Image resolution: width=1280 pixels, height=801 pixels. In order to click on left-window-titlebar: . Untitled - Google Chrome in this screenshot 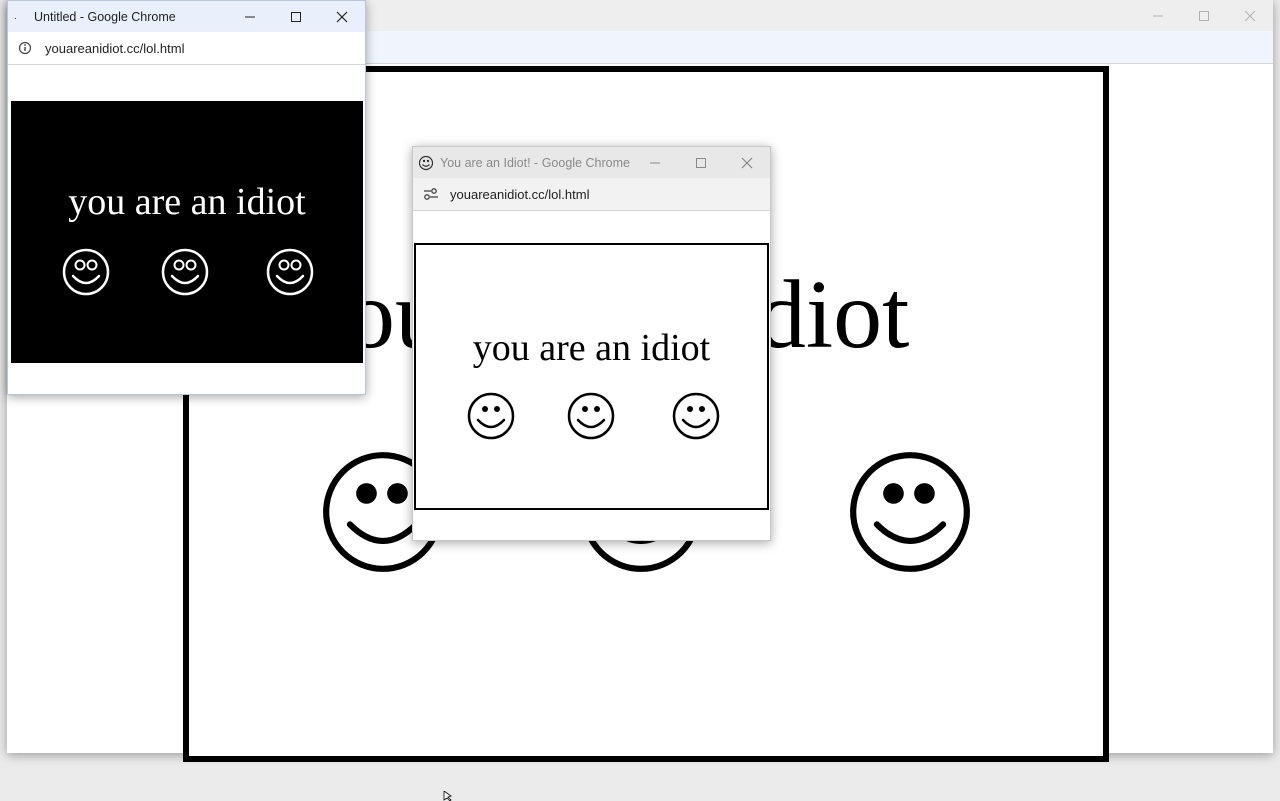, I will do `click(186, 16)`.